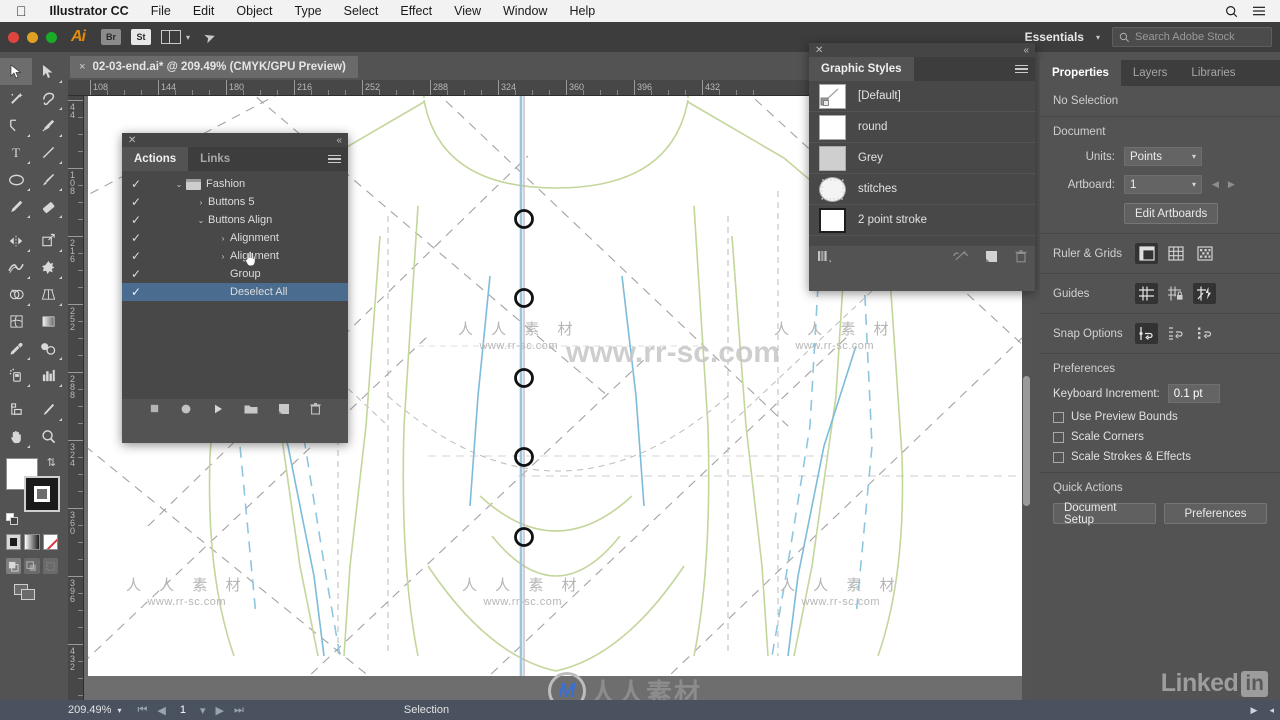 This screenshot has height=720, width=1280. What do you see at coordinates (922, 50) in the screenshot?
I see `graphic-styles-titlebar: ✕ «` at bounding box center [922, 50].